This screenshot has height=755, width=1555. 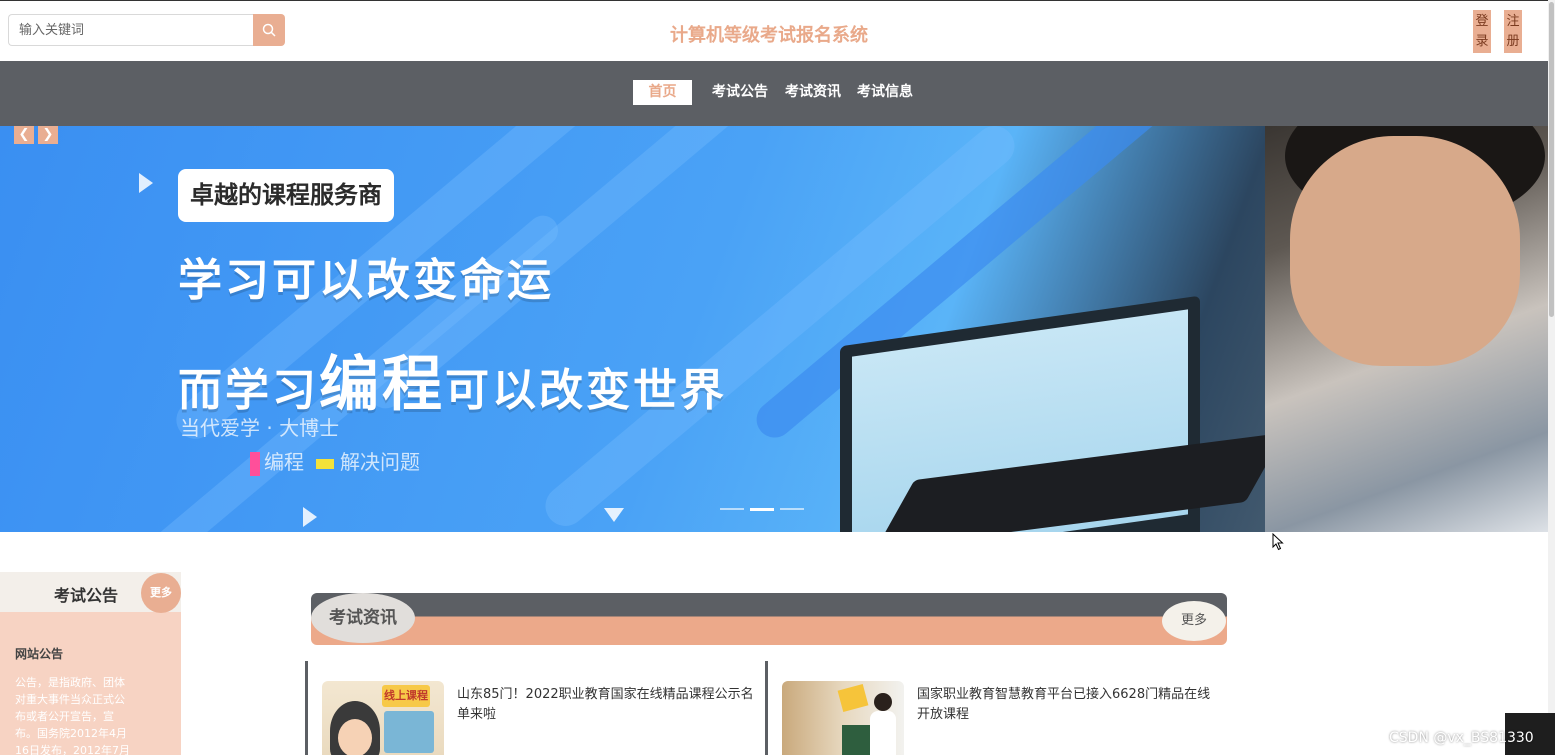 I want to click on news-item-text: 国家职业教育智慧教育平台已接入6628门精品在线开放课程, so click(x=1064, y=704).